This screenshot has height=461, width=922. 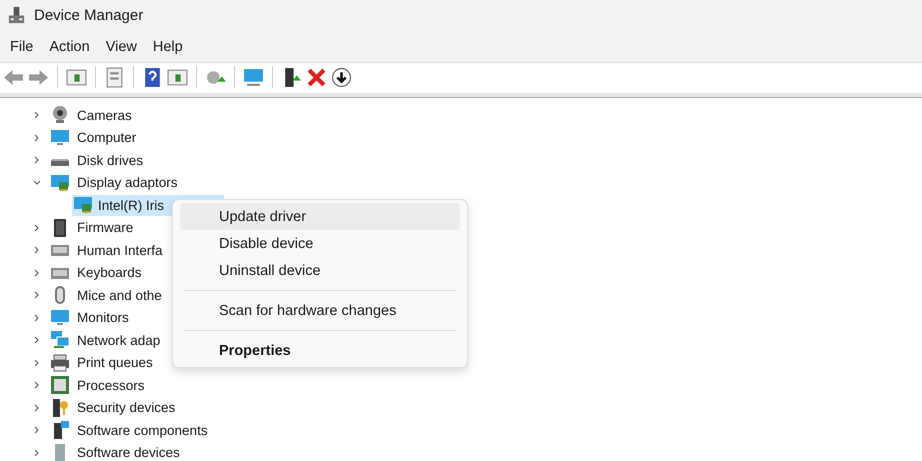 What do you see at coordinates (128, 452) in the screenshot?
I see `tree-item: Software devices` at bounding box center [128, 452].